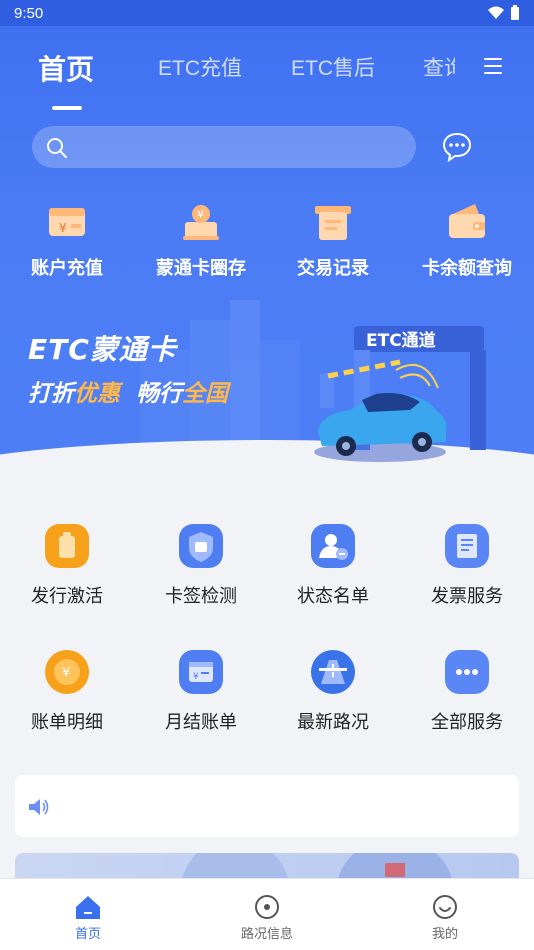 The image size is (534, 950). I want to click on top-tabs: 首页 ETC充值 ETC售后 查询, so click(267, 77).